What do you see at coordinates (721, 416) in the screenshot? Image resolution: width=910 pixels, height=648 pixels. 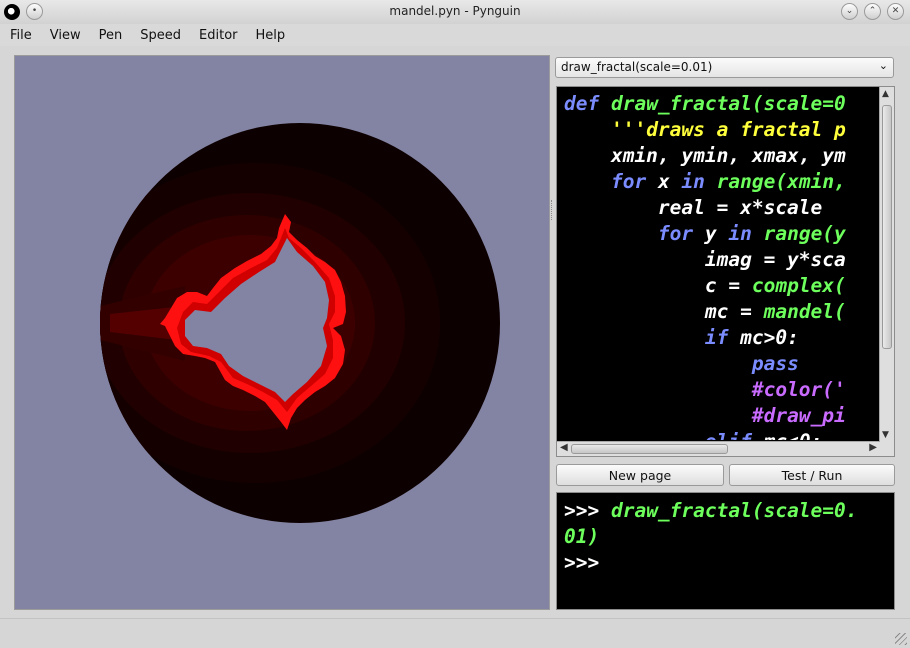 I see `code-line: #draw_pi` at bounding box center [721, 416].